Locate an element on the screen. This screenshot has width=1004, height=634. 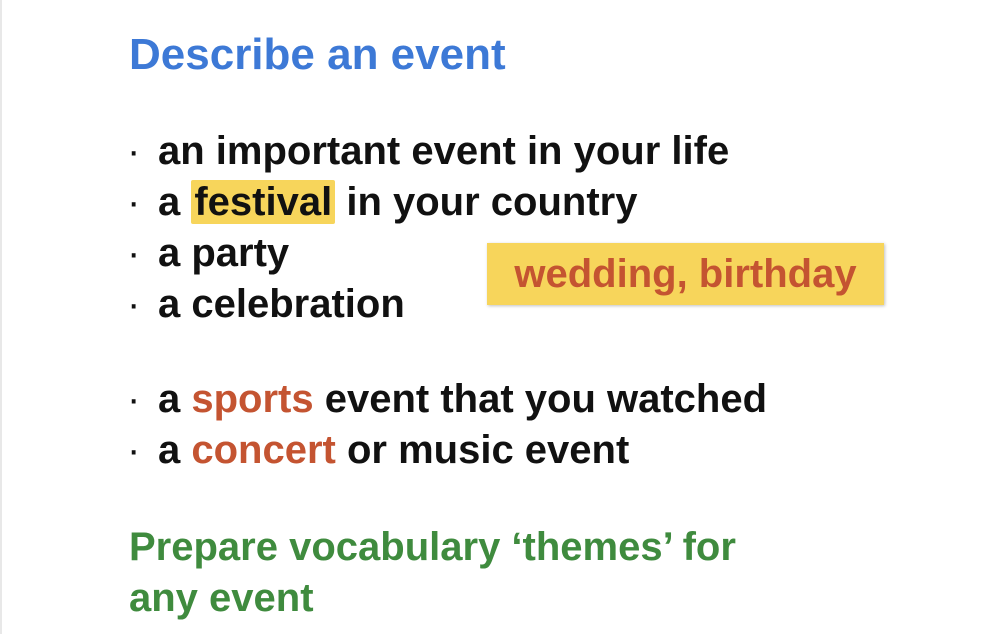
highlighted-word: festival is located at coordinates (263, 202).